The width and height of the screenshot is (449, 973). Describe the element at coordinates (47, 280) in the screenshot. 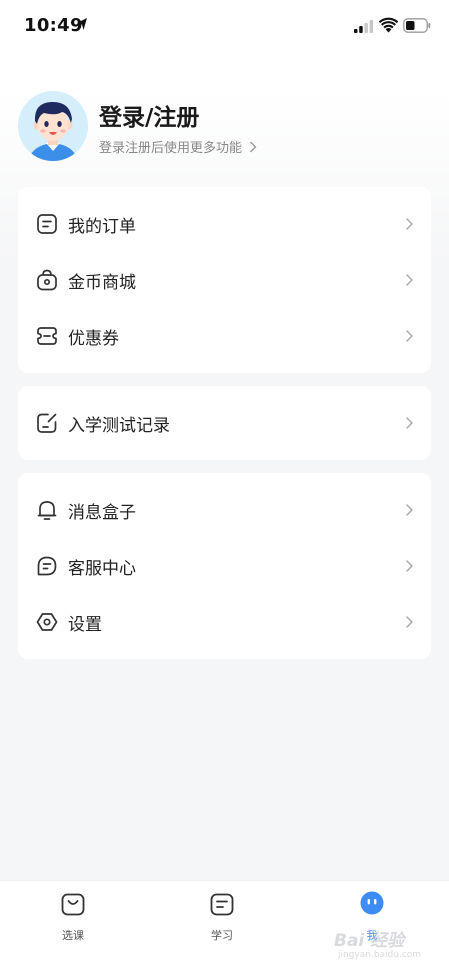

I see `shopping-bag-icon` at that location.